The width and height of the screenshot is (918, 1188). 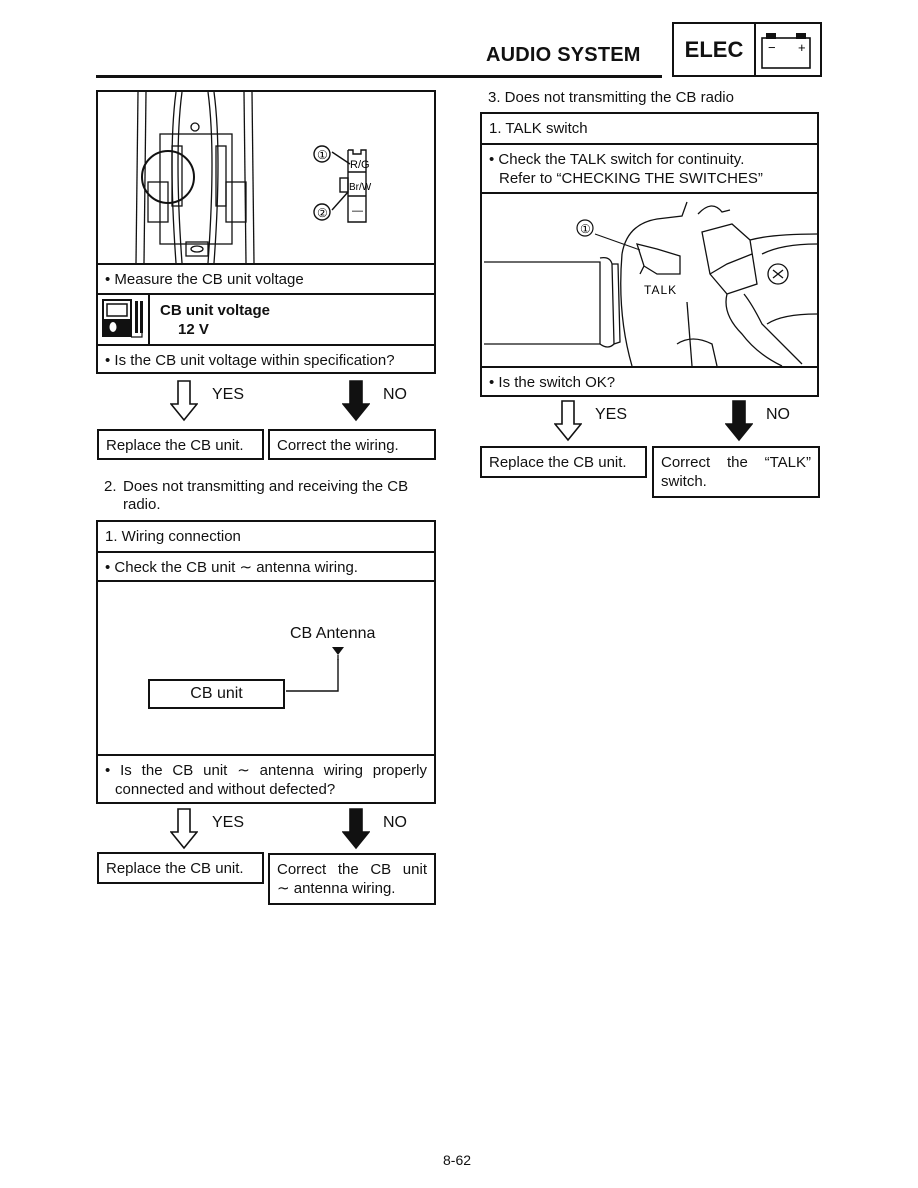 What do you see at coordinates (772, 47) in the screenshot?
I see `battery-minus: −` at bounding box center [772, 47].